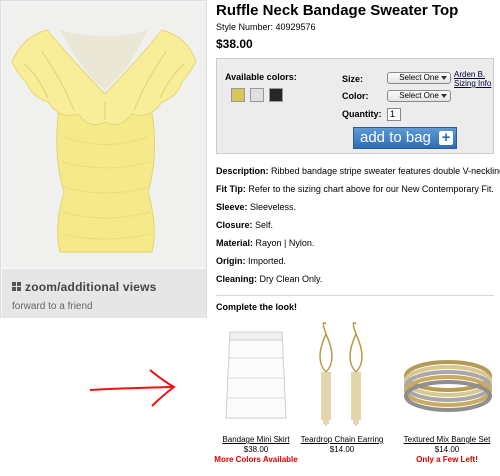 The image size is (500, 476). What do you see at coordinates (235, 243) in the screenshot?
I see `detail-label: Material:` at bounding box center [235, 243].